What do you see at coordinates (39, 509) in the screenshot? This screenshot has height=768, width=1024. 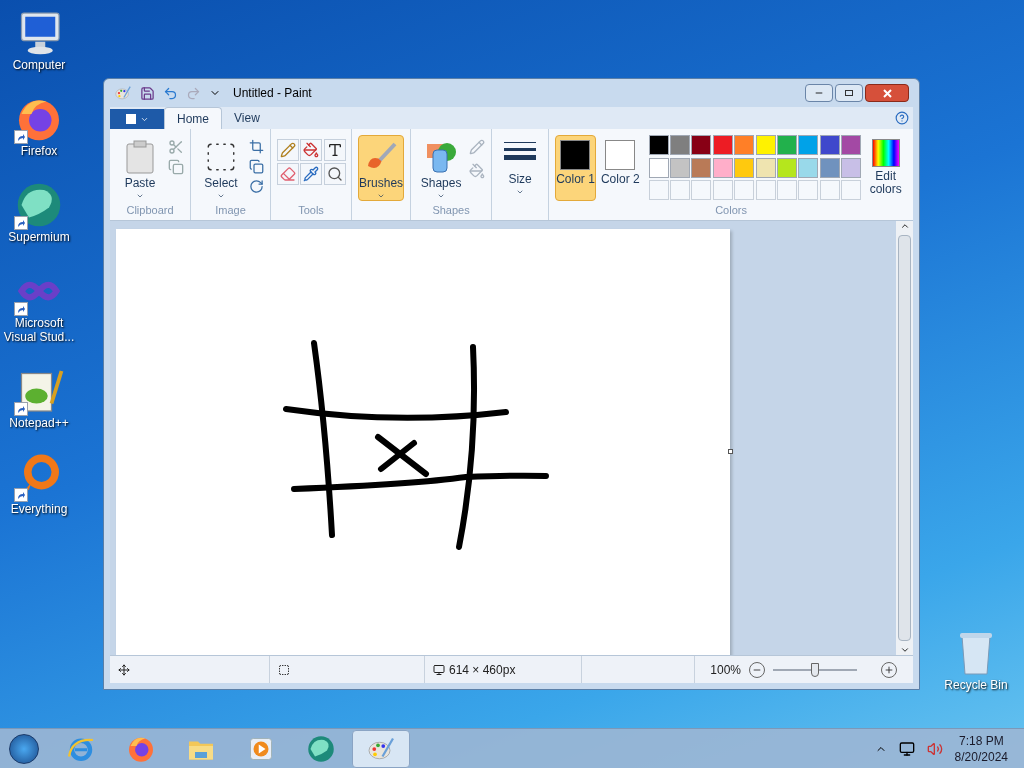 I see `desktop-icon-label: Everything` at bounding box center [39, 509].